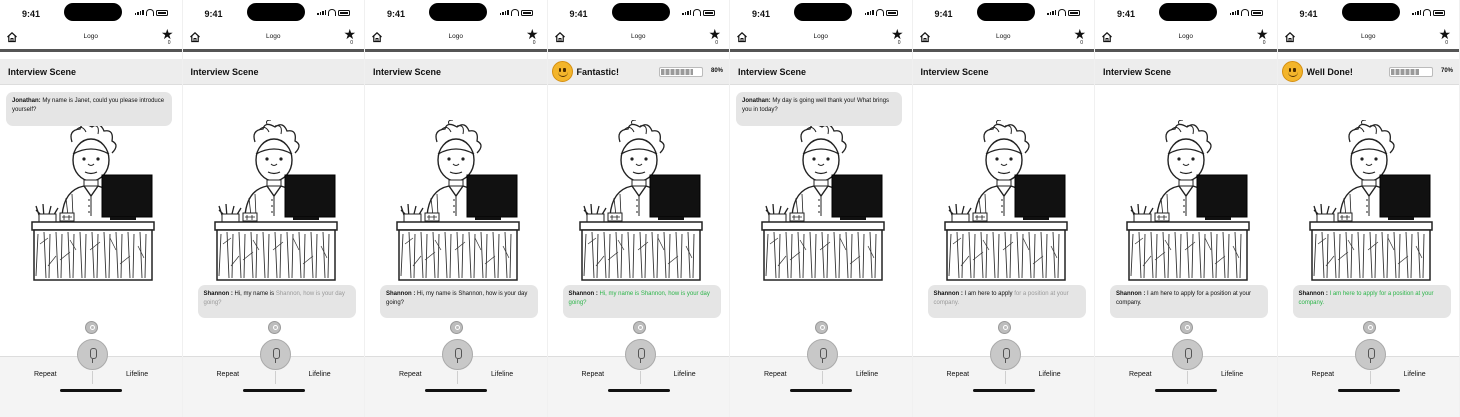 The width and height of the screenshot is (1460, 417). Describe the element at coordinates (1264, 43) in the screenshot. I see `favorites-count: 0` at that location.